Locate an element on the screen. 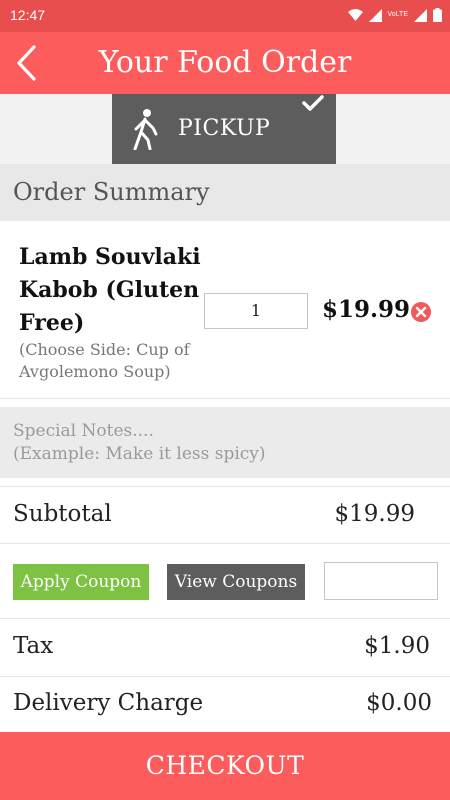 The width and height of the screenshot is (450, 800). wifi-icon is located at coordinates (355, 14).